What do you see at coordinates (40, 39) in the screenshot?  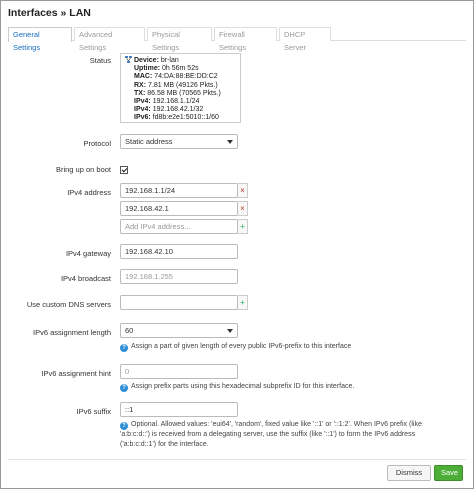 I see `tab-general-settings: General Settings` at bounding box center [40, 39].